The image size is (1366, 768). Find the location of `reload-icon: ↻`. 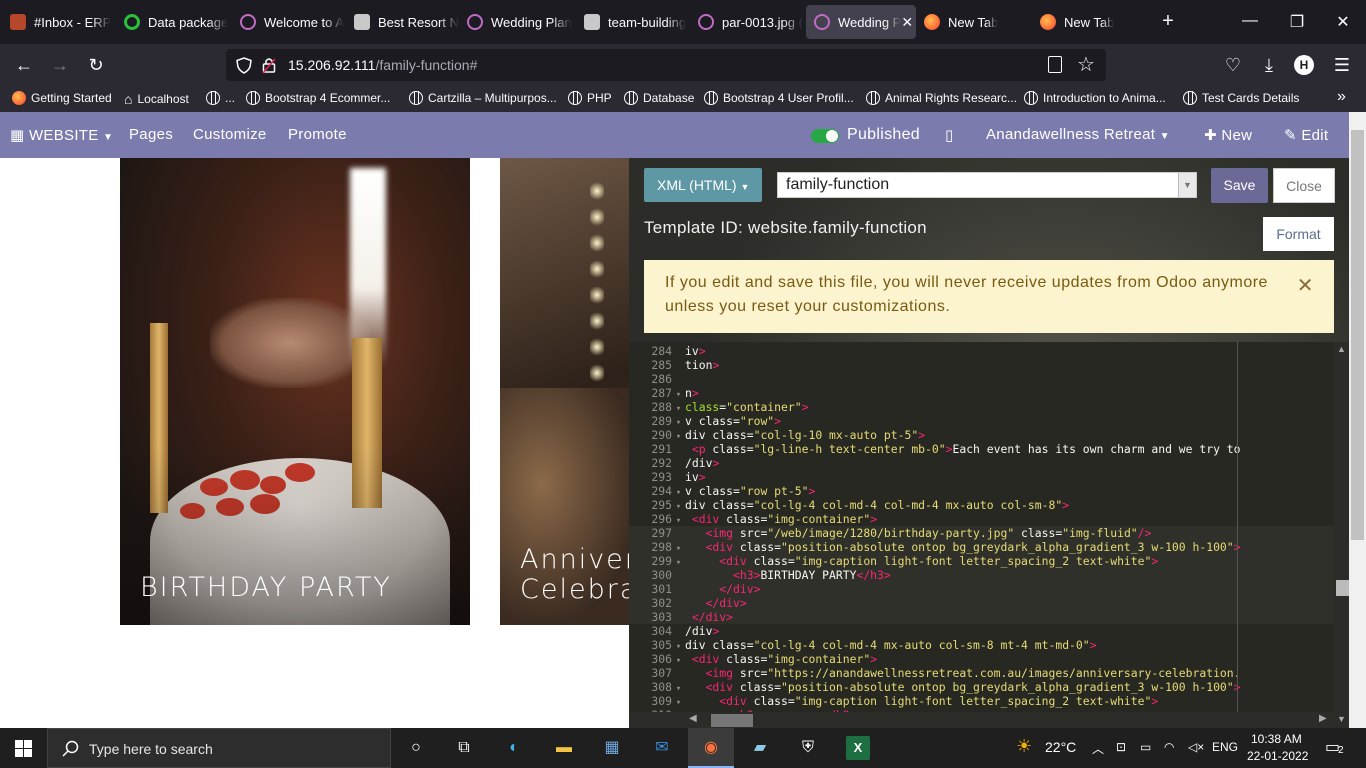

reload-icon: ↻ is located at coordinates (96, 65).